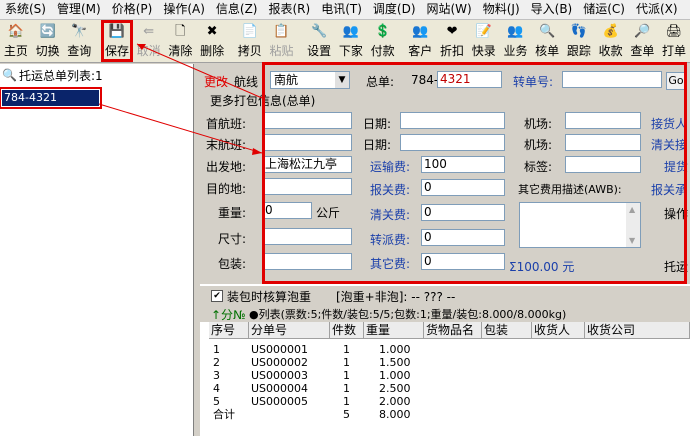 This screenshot has height=436, width=690. What do you see at coordinates (60, 75) in the screenshot?
I see `master-list-title: 托运总单列表:1` at bounding box center [60, 75].